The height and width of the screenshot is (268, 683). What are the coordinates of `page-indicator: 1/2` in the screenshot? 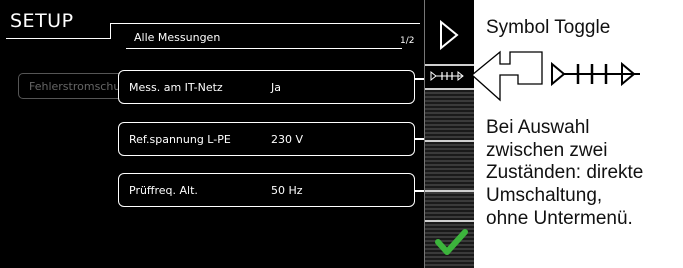 It's located at (407, 41).